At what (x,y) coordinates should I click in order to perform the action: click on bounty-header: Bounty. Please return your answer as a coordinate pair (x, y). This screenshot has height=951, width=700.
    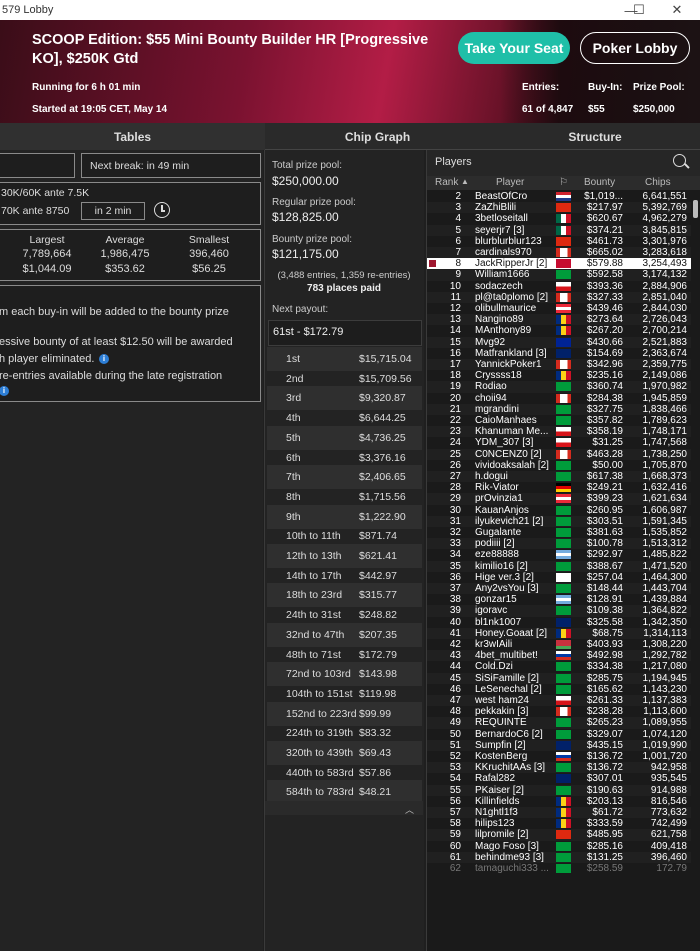
    Looking at the image, I should click on (599, 182).